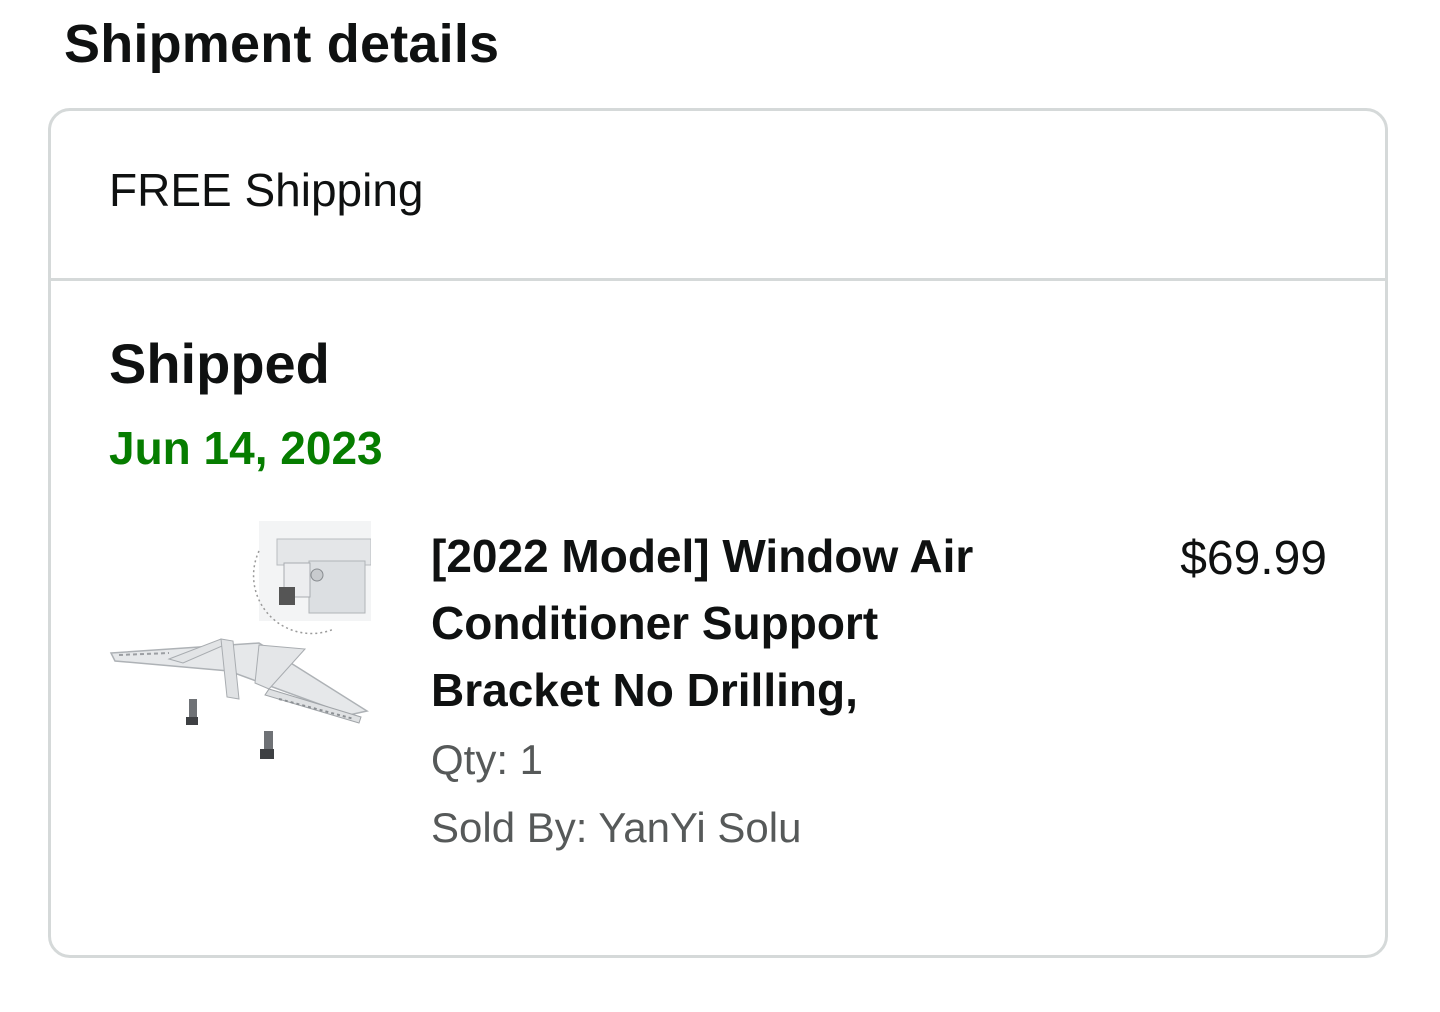 Image resolution: width=1440 pixels, height=1012 pixels. I want to click on page-title: Shipment details, so click(282, 44).